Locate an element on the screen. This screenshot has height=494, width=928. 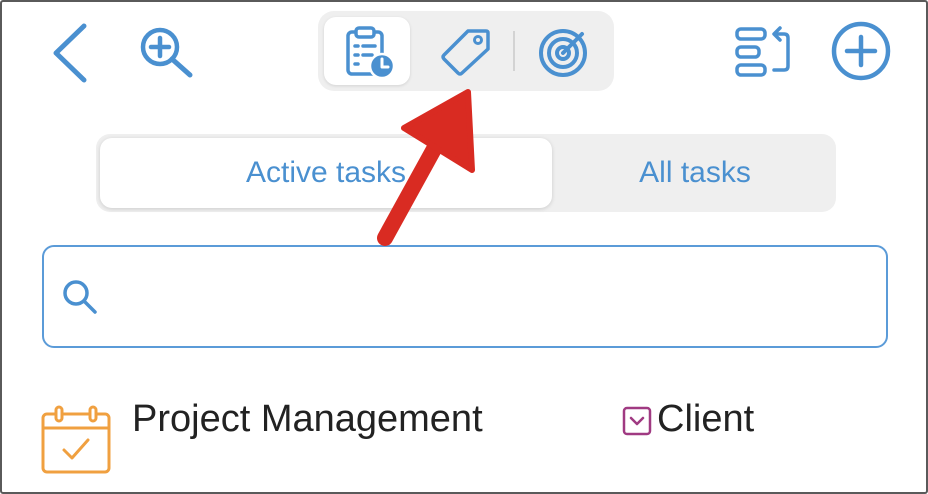
sort-list-icon is located at coordinates (763, 52).